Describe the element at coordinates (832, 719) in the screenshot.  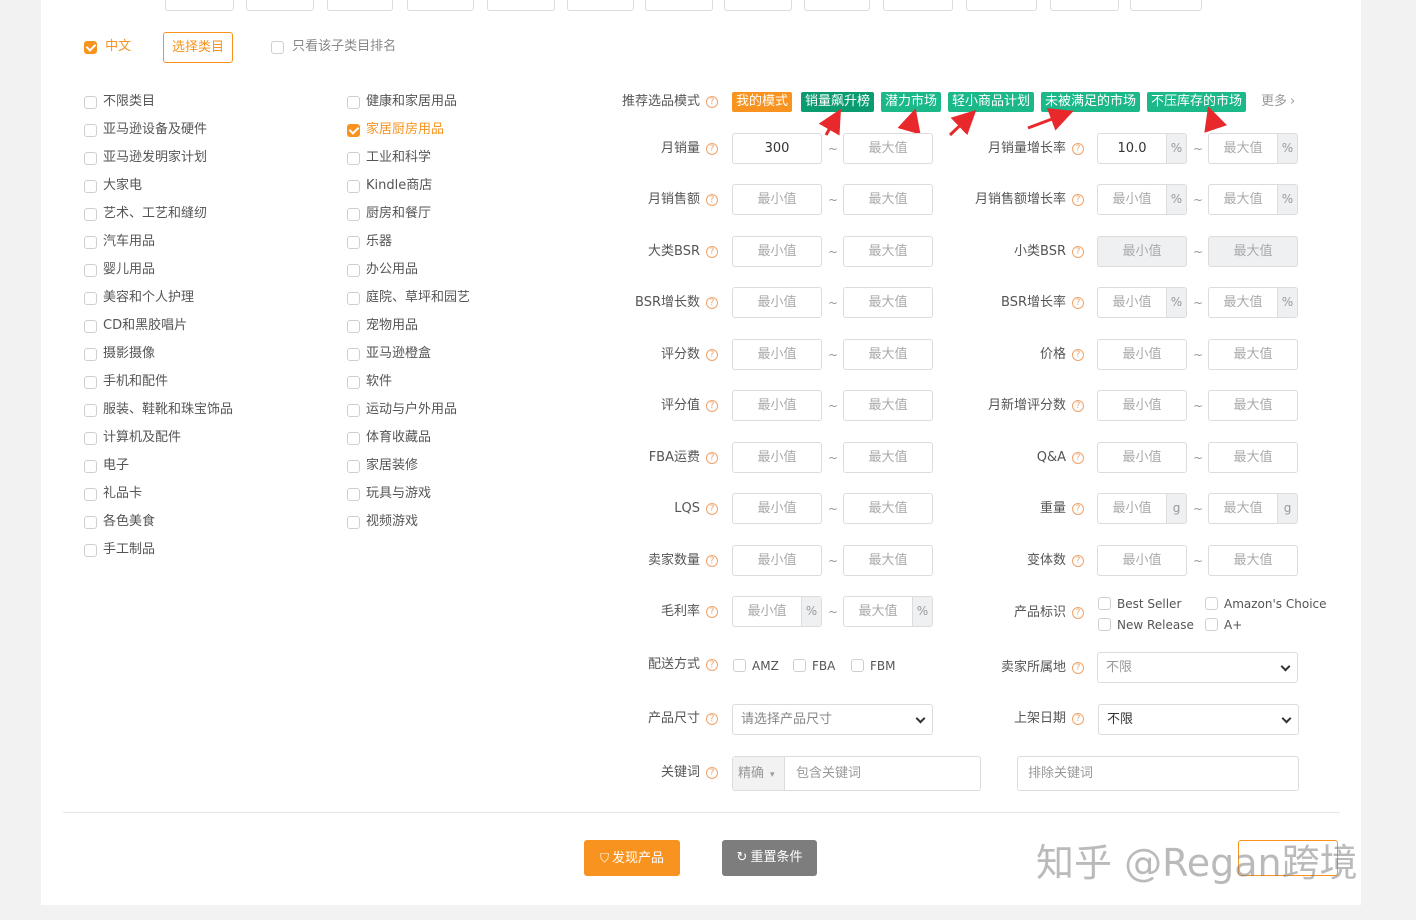
I see `product-size-select: 请选择产品尺寸` at that location.